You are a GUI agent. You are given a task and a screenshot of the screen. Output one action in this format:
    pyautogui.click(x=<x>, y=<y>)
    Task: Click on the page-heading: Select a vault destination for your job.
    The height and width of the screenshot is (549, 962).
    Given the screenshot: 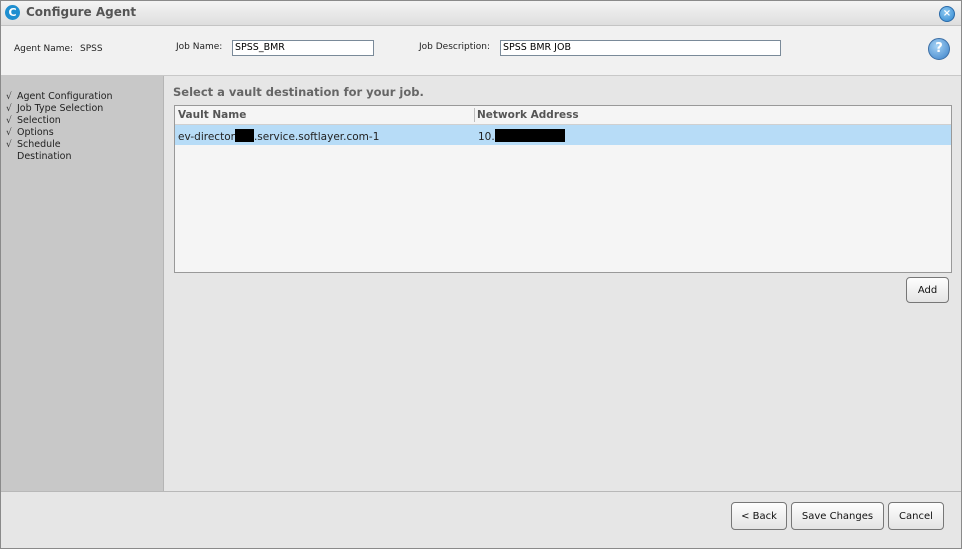 What is the action you would take?
    pyautogui.click(x=298, y=92)
    